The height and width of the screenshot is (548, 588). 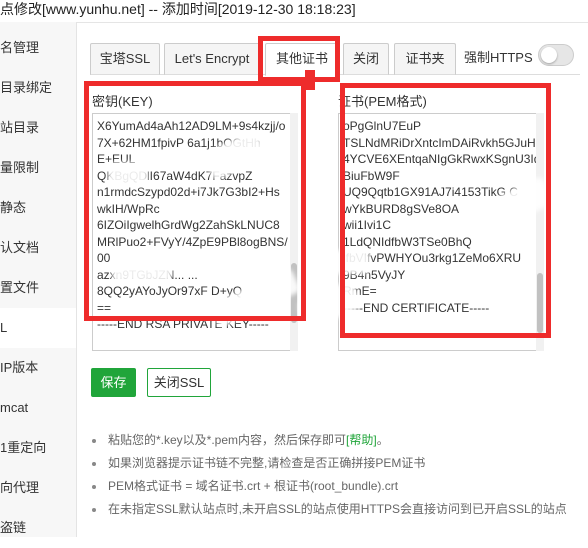 I want to click on tab-close: 关闭, so click(x=366, y=59).